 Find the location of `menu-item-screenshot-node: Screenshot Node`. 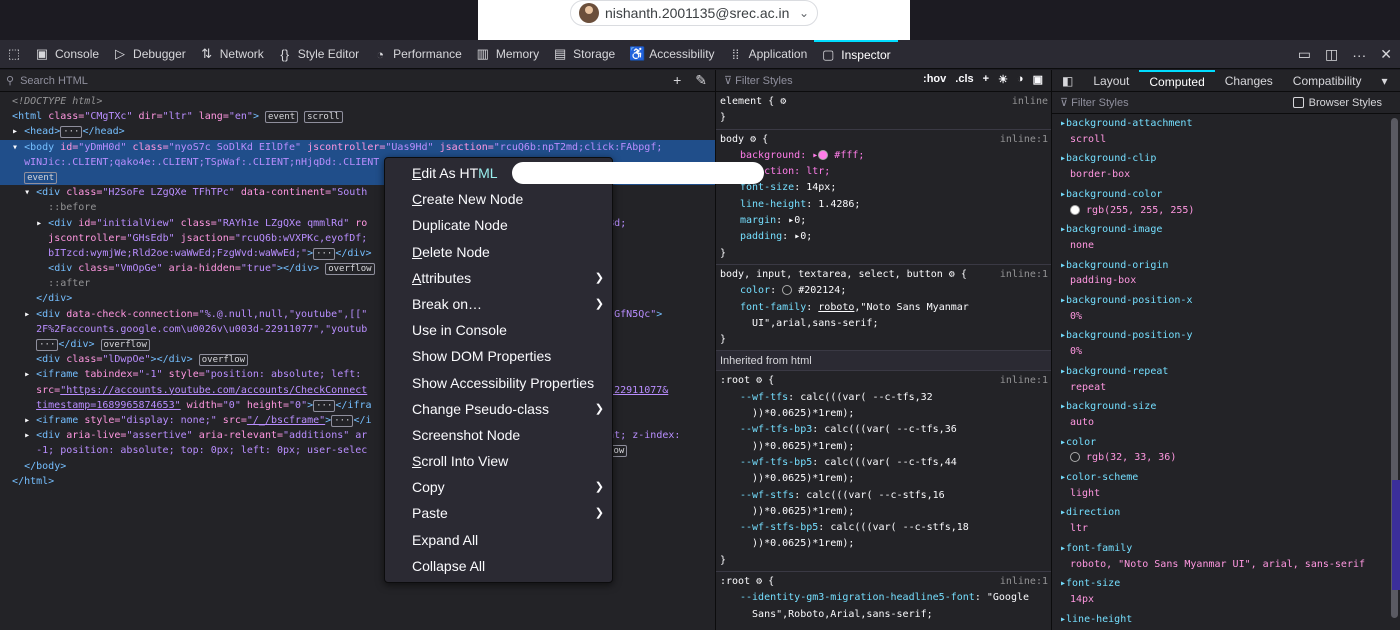

menu-item-screenshot-node: Screenshot Node is located at coordinates (498, 435).